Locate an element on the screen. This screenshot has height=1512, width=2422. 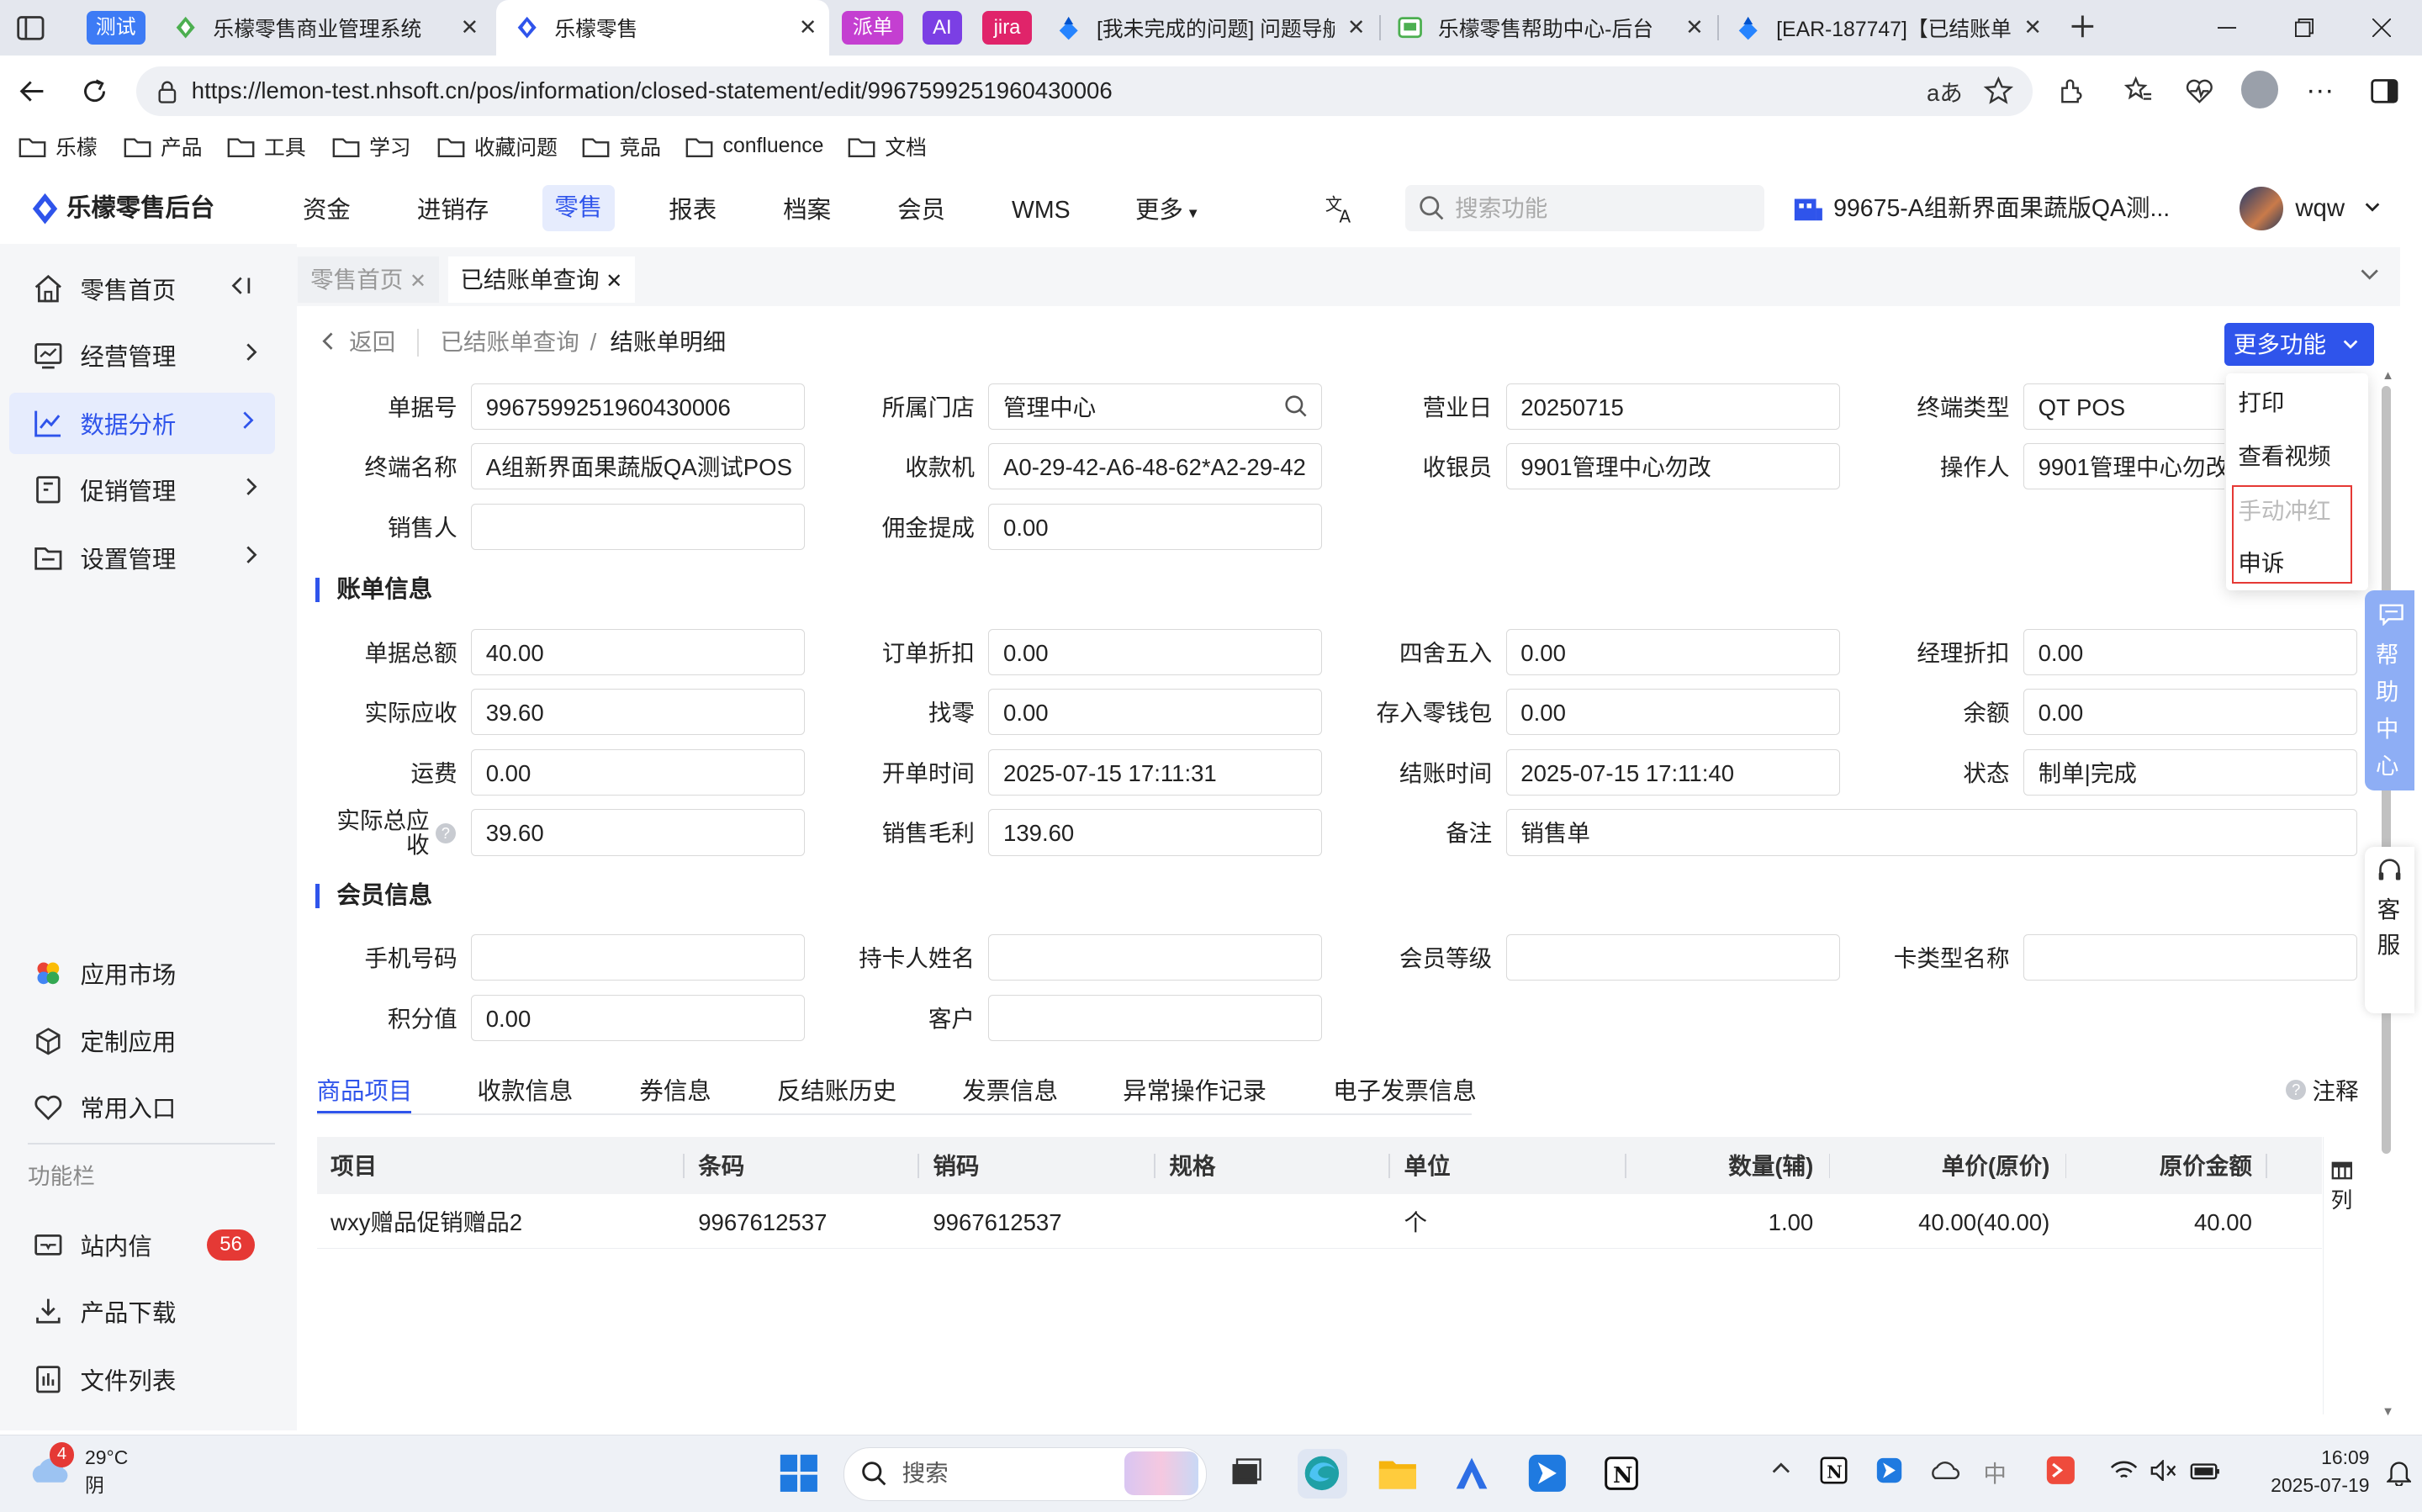
terminal-name-field: A组新界面果蔬版QA测试POS is located at coordinates (638, 466).